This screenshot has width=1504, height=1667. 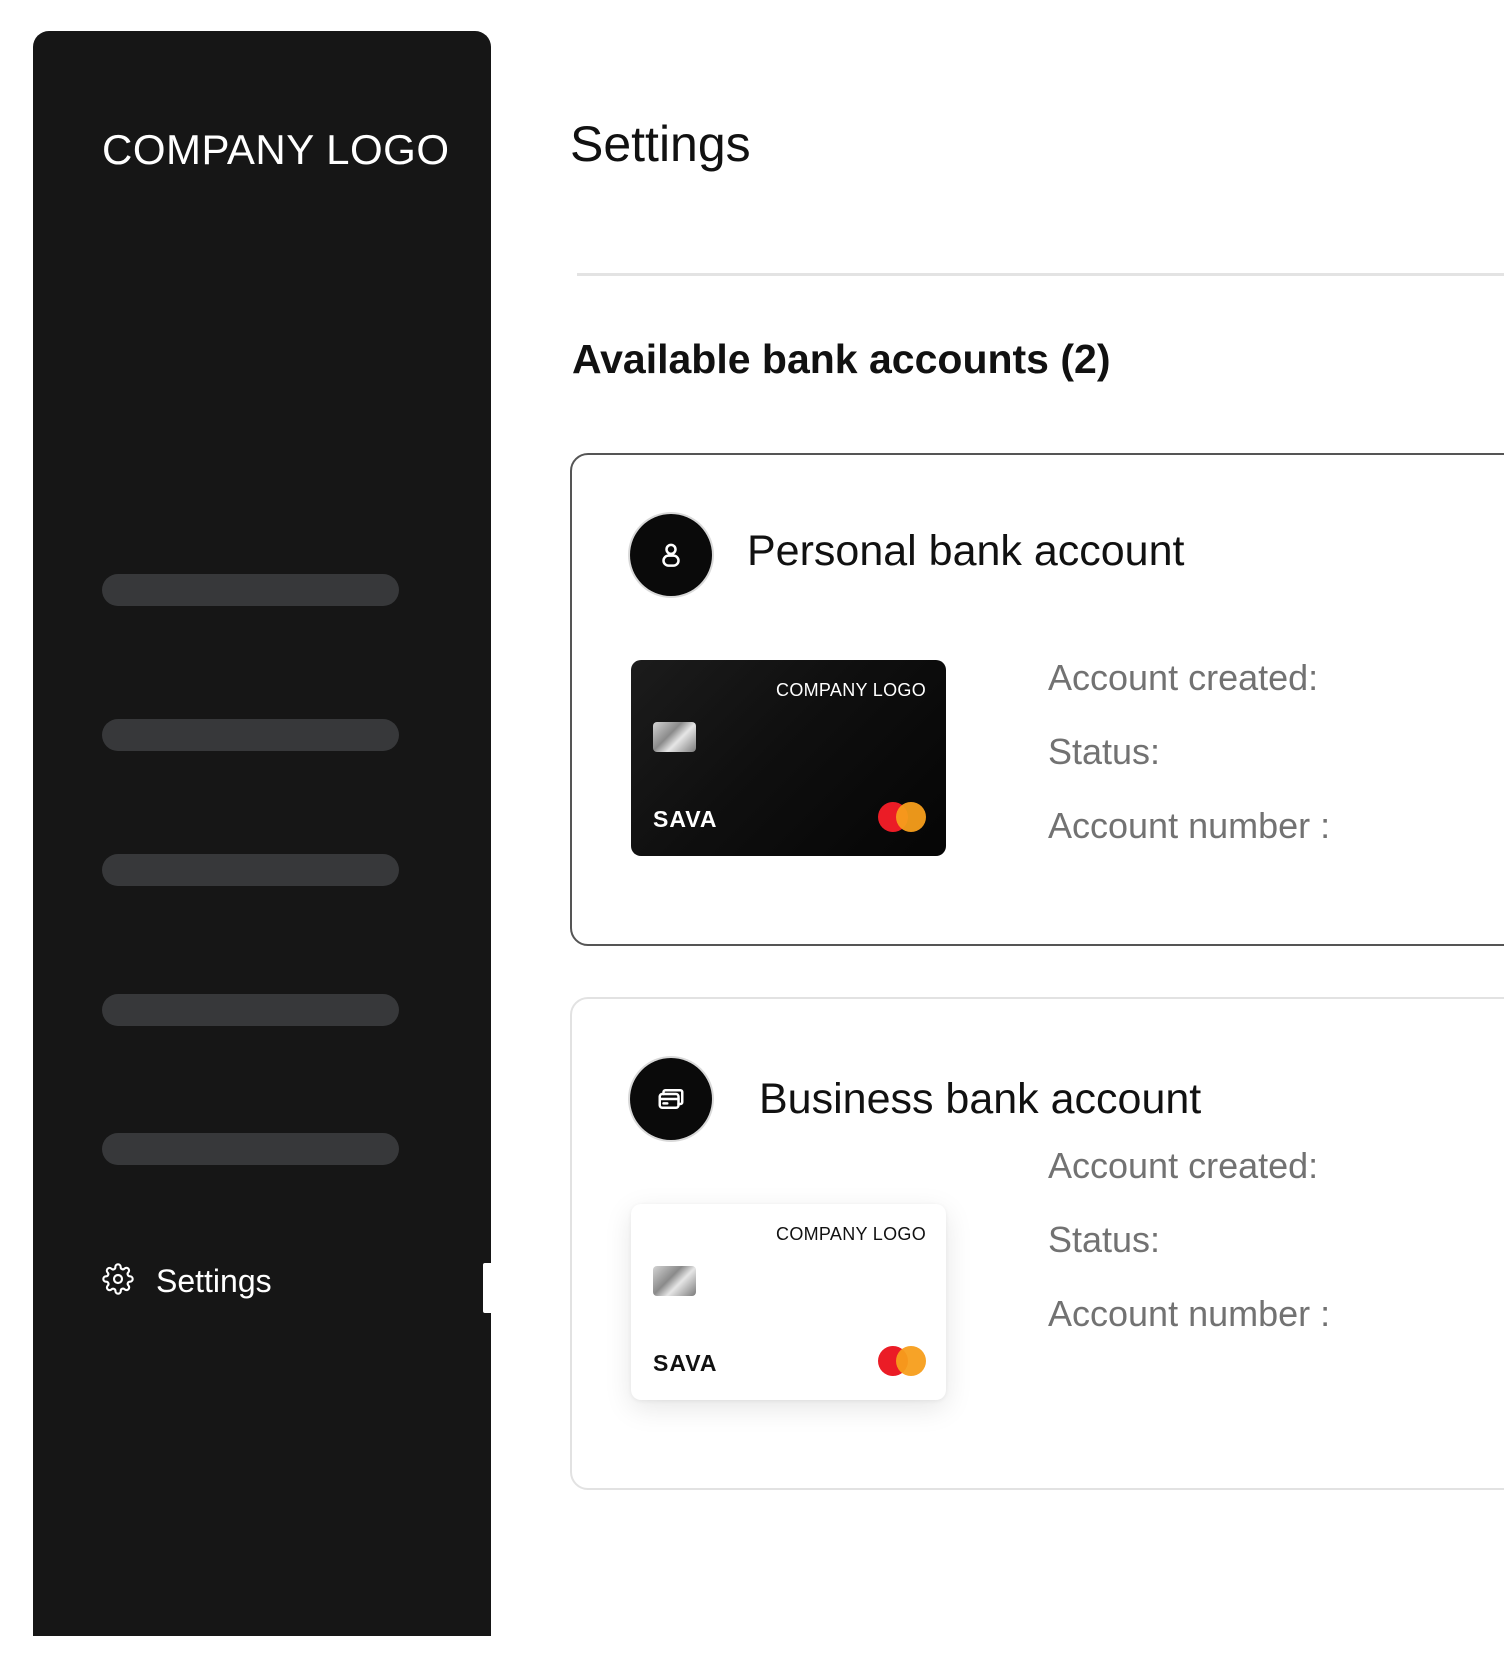 I want to click on nav-item-settings: Settings, so click(x=187, y=1281).